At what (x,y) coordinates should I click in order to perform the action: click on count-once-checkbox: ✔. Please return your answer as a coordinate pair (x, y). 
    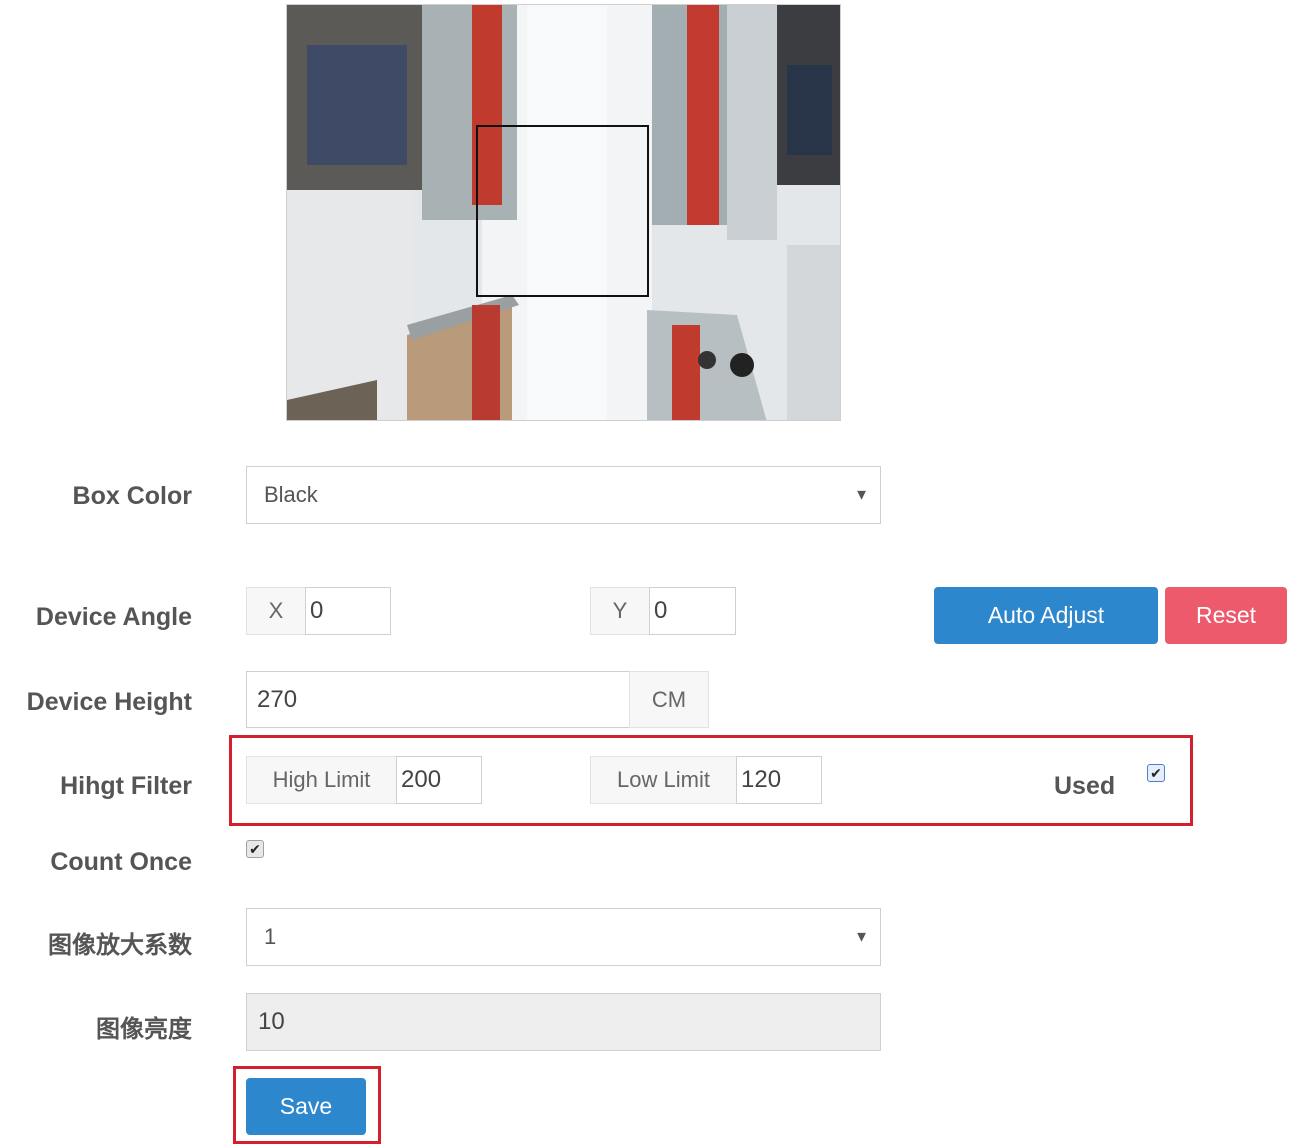
    Looking at the image, I should click on (255, 849).